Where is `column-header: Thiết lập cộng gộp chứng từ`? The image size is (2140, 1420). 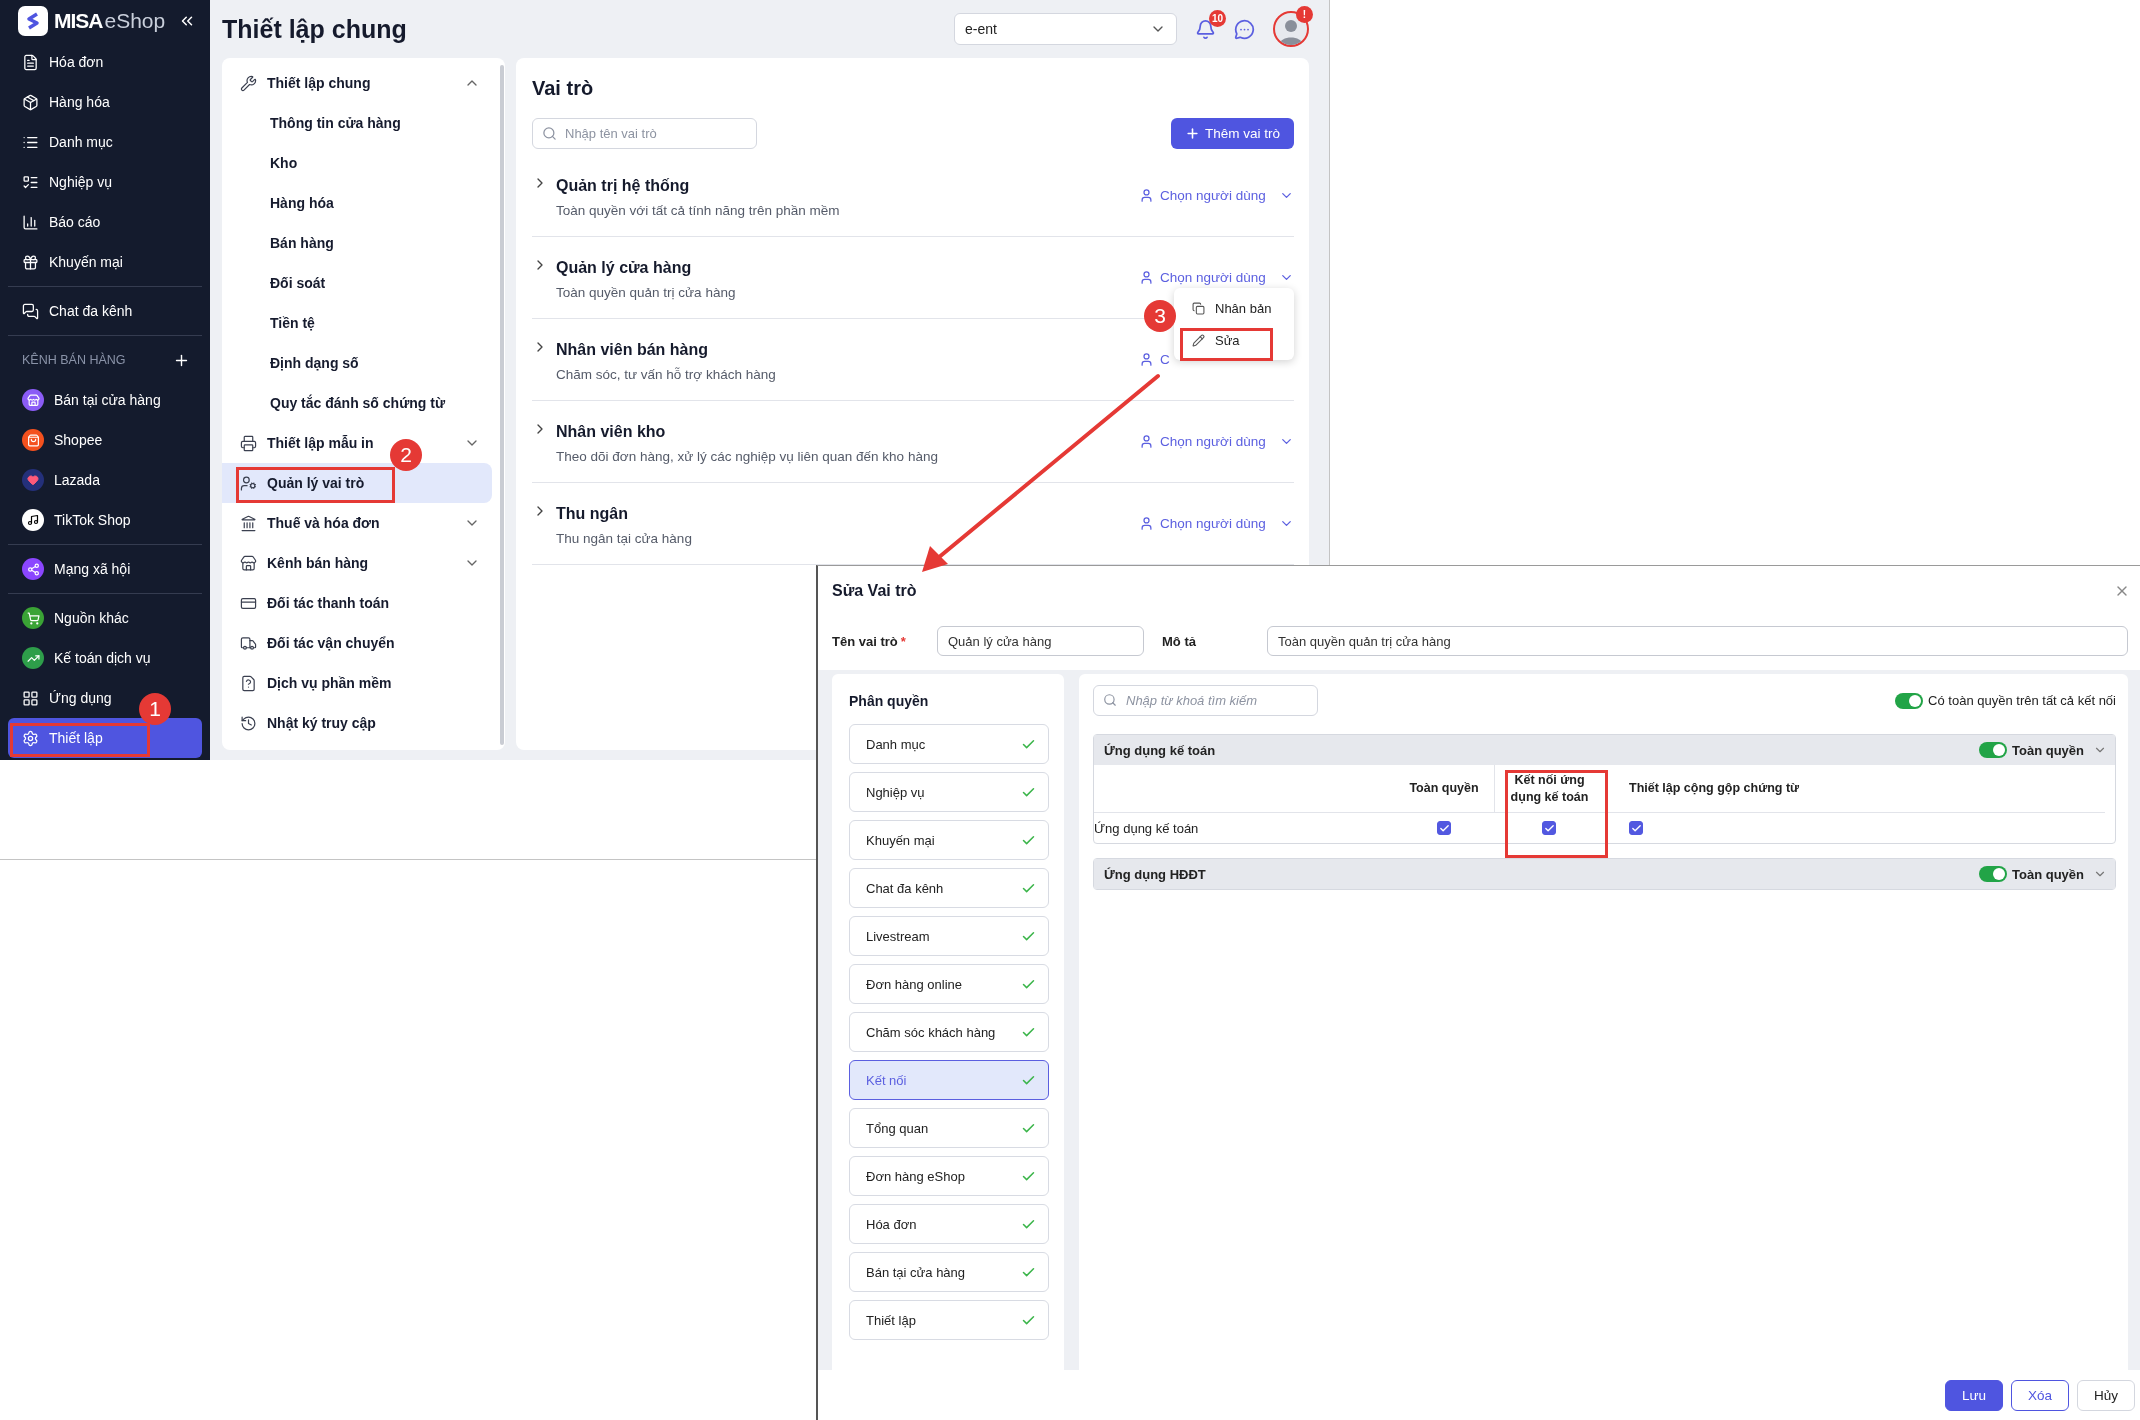 column-header: Thiết lập cộng gộp chứng từ is located at coordinates (1854, 789).